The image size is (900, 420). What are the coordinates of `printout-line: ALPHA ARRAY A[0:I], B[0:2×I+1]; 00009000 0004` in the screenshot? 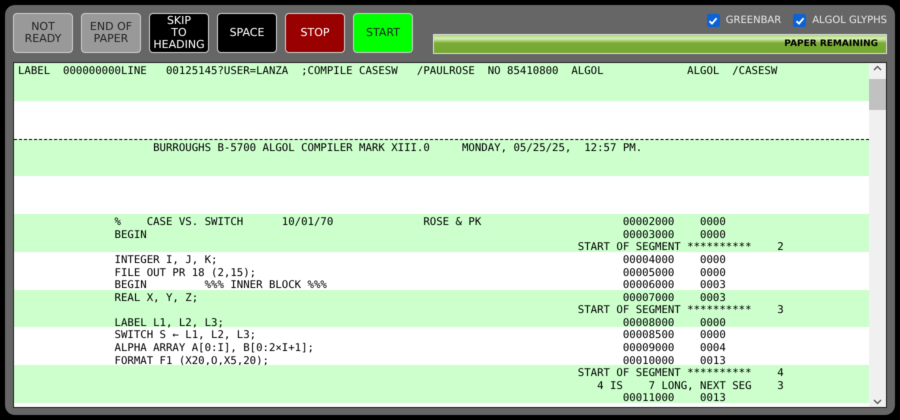 It's located at (420, 347).